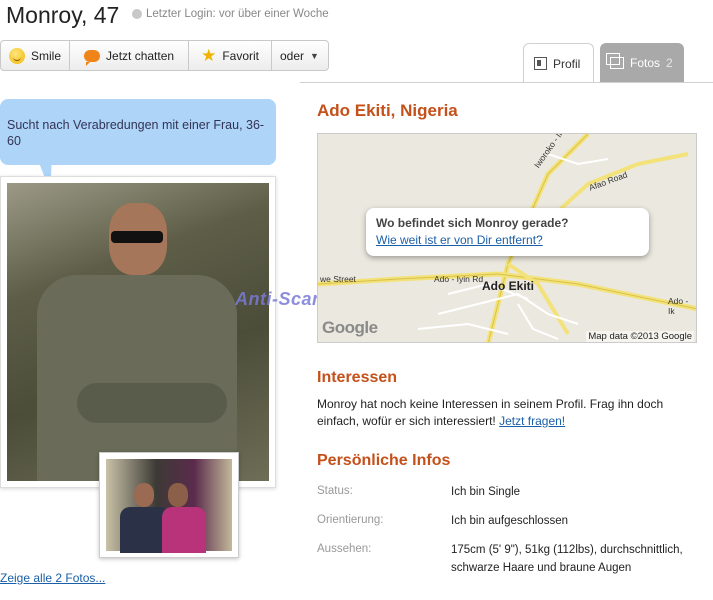 Image resolution: width=713 pixels, height=600 pixels. What do you see at coordinates (140, 55) in the screenshot?
I see `chat-label: Jetzt chatten` at bounding box center [140, 55].